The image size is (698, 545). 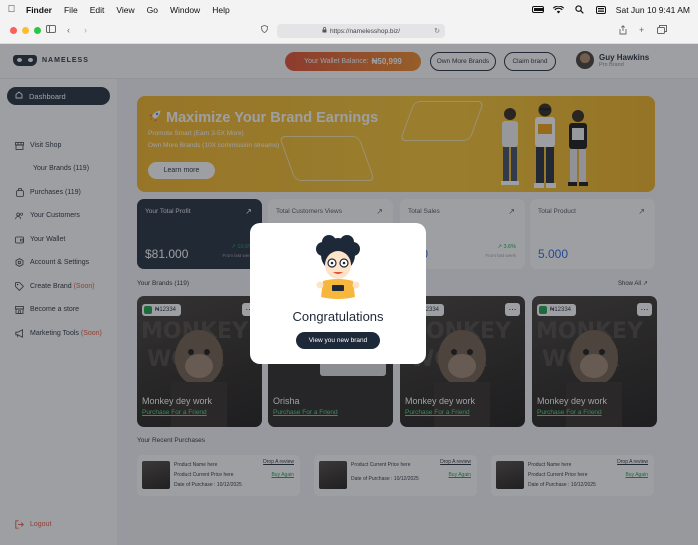 I want to click on search-icon, so click(x=580, y=9).